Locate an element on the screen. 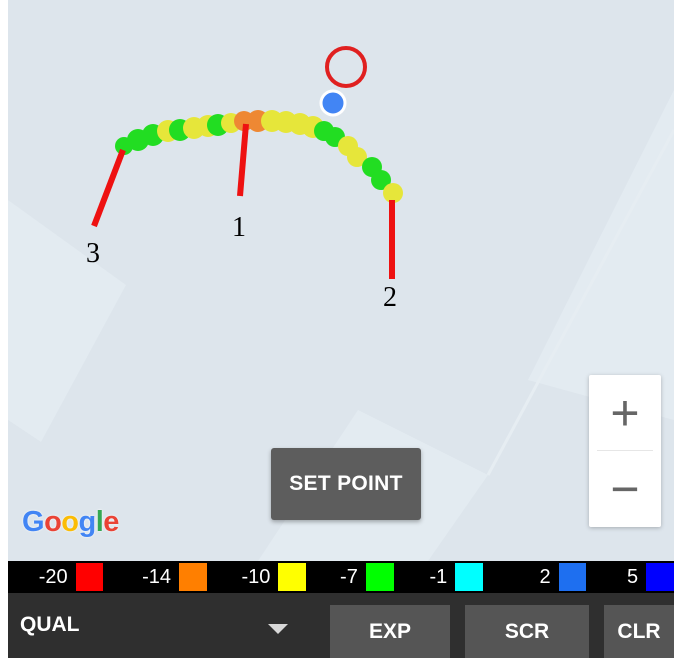  zoom-out-button: − is located at coordinates (625, 488).